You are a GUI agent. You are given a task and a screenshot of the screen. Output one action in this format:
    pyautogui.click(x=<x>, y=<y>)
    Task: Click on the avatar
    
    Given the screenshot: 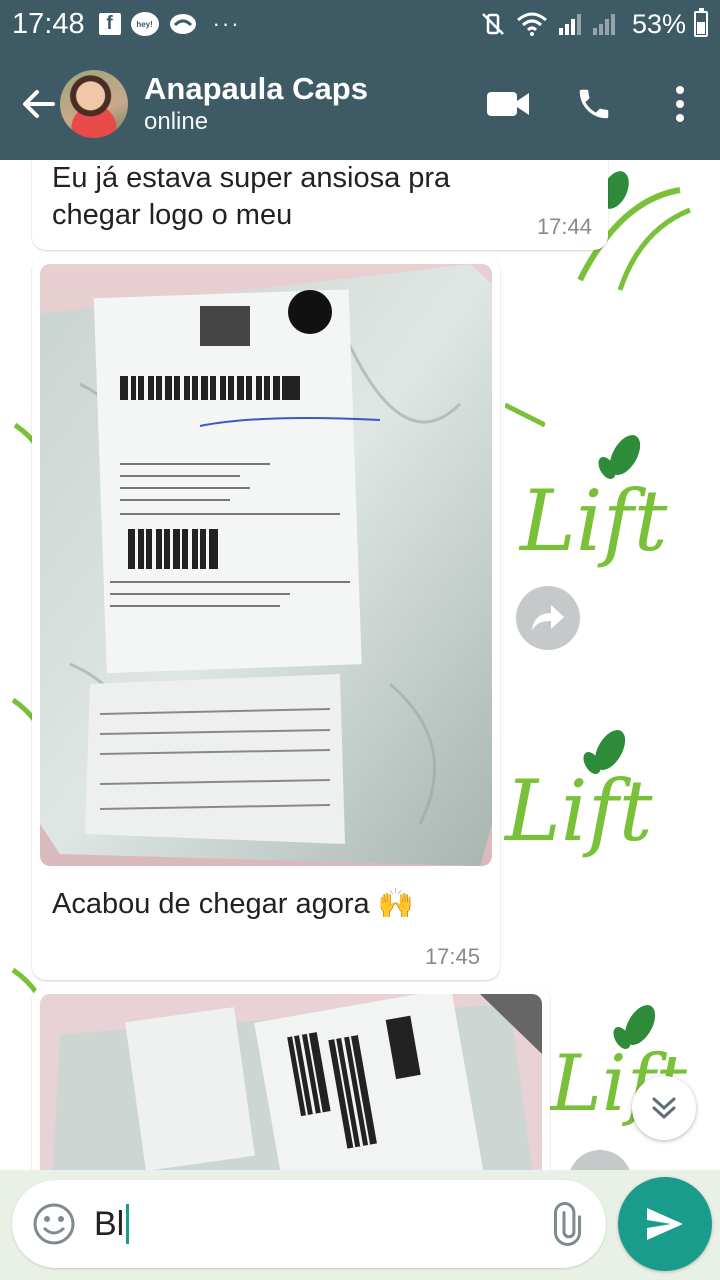 What is the action you would take?
    pyautogui.click(x=94, y=104)
    